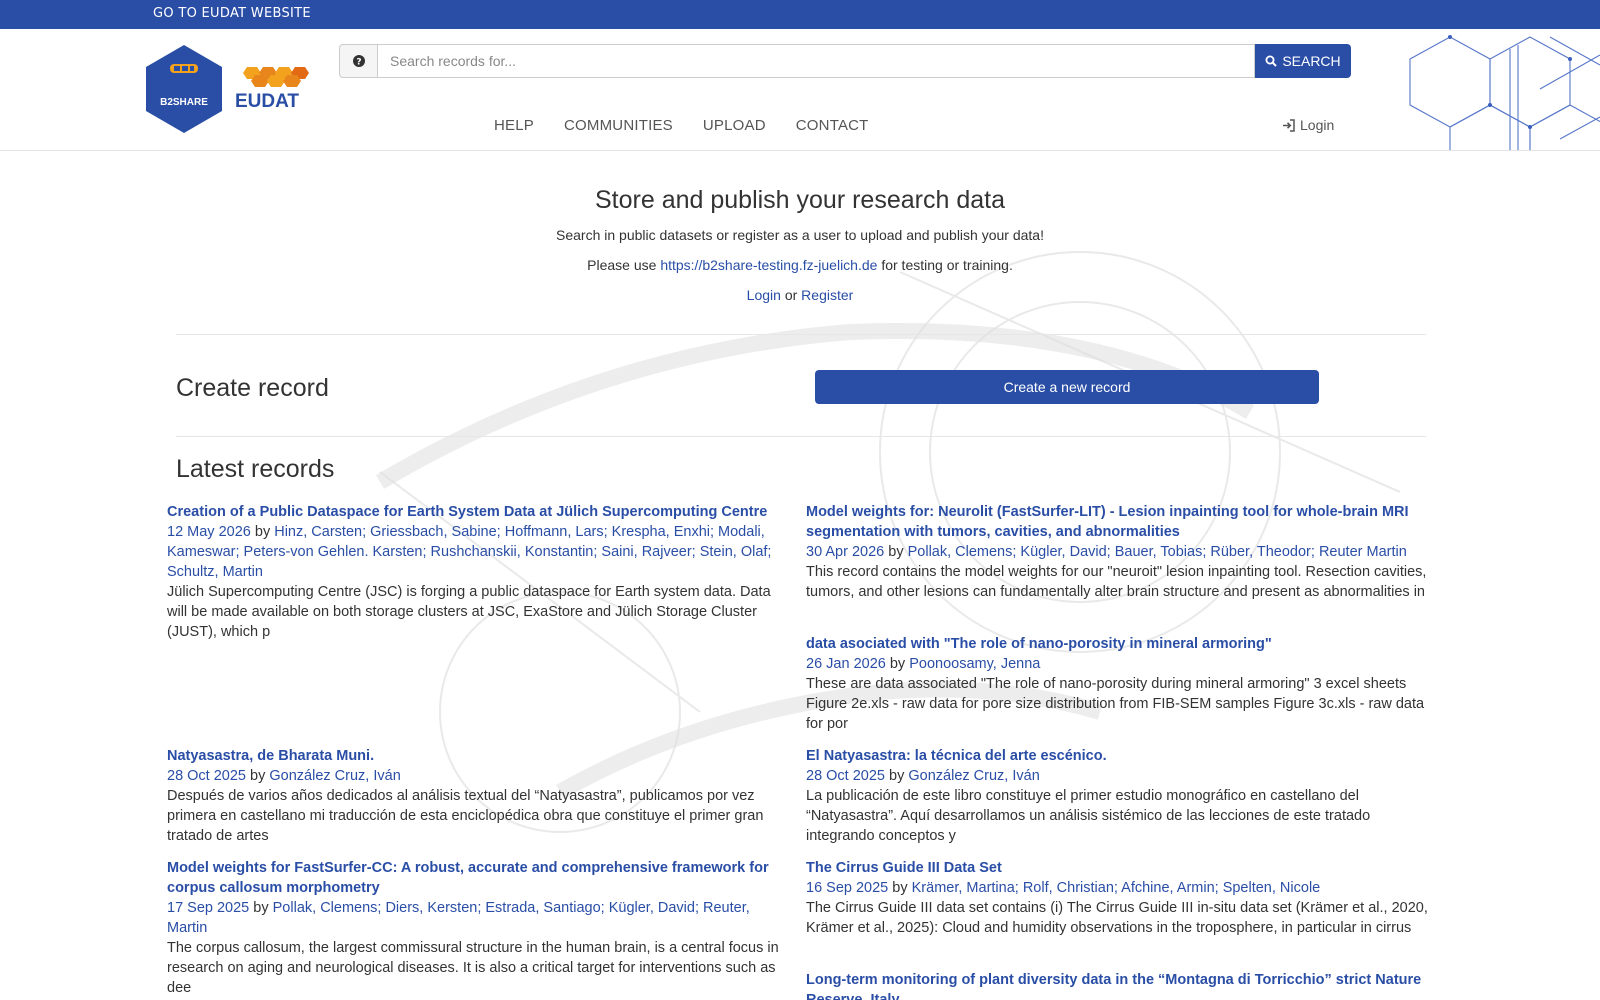  What do you see at coordinates (847, 888) in the screenshot?
I see `record-date: 16 Sep 2025` at bounding box center [847, 888].